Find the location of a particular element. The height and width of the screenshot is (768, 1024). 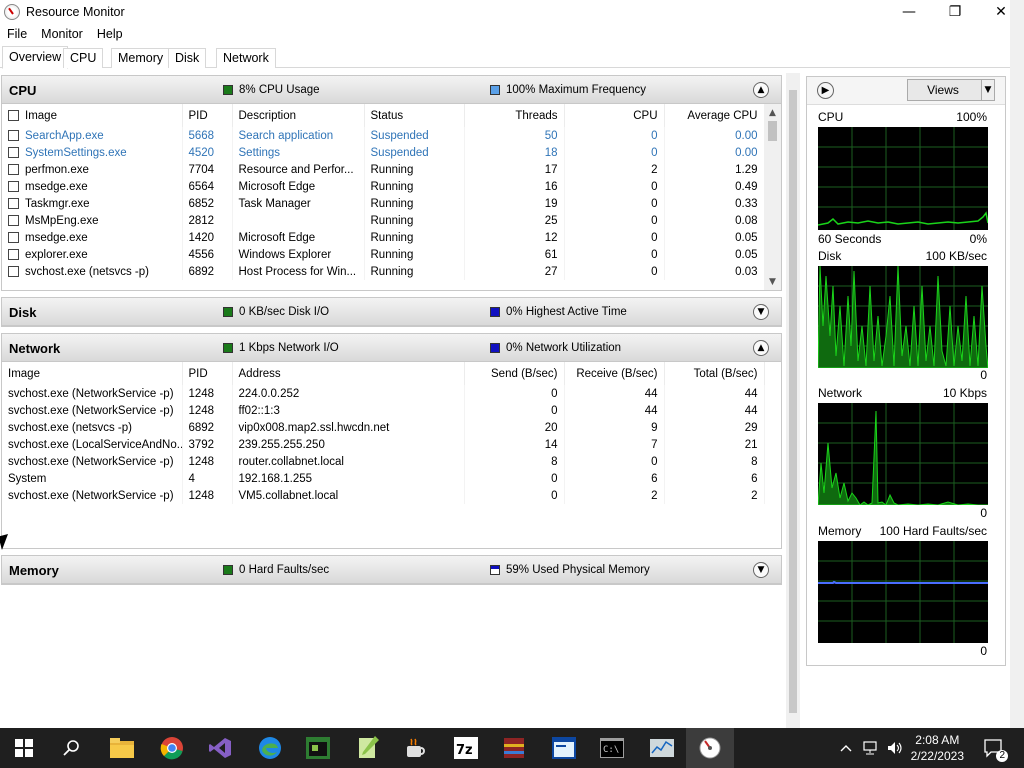

column-header-receive: Receive (B/sec) is located at coordinates (614, 373).